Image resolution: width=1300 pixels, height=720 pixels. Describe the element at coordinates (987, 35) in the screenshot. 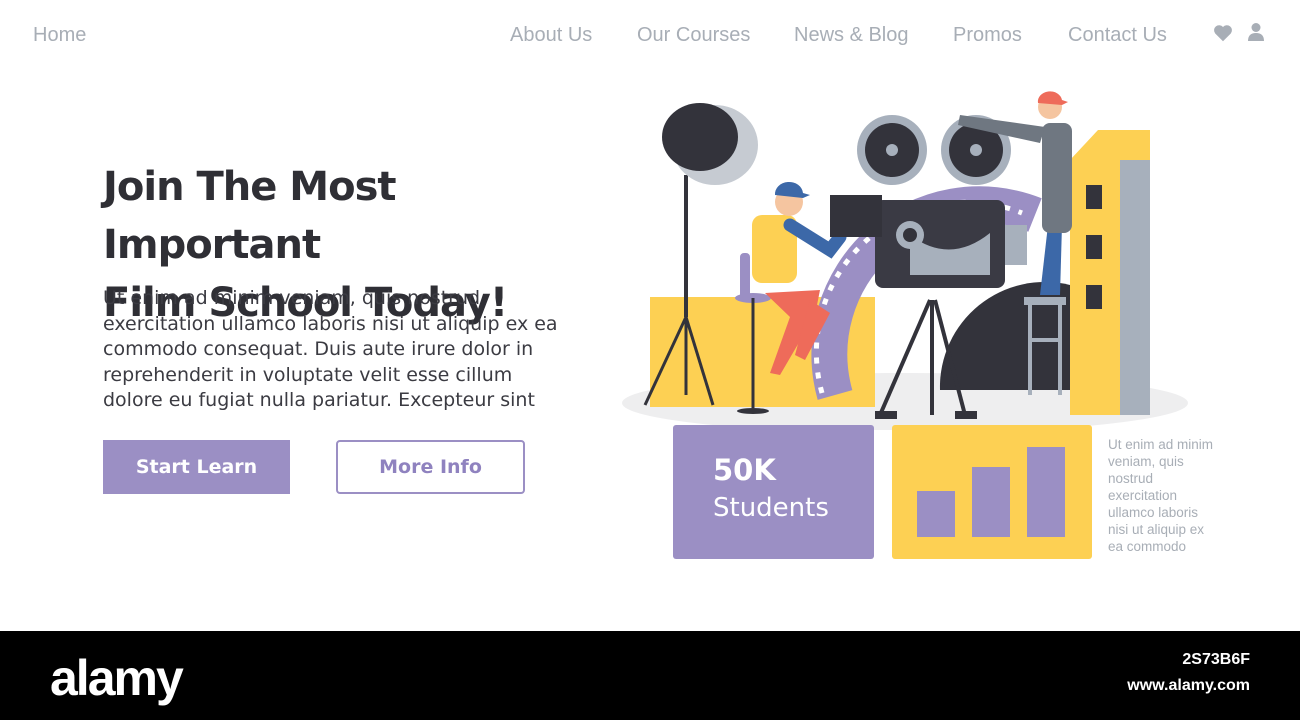

I see `nav-promos: Promos` at that location.